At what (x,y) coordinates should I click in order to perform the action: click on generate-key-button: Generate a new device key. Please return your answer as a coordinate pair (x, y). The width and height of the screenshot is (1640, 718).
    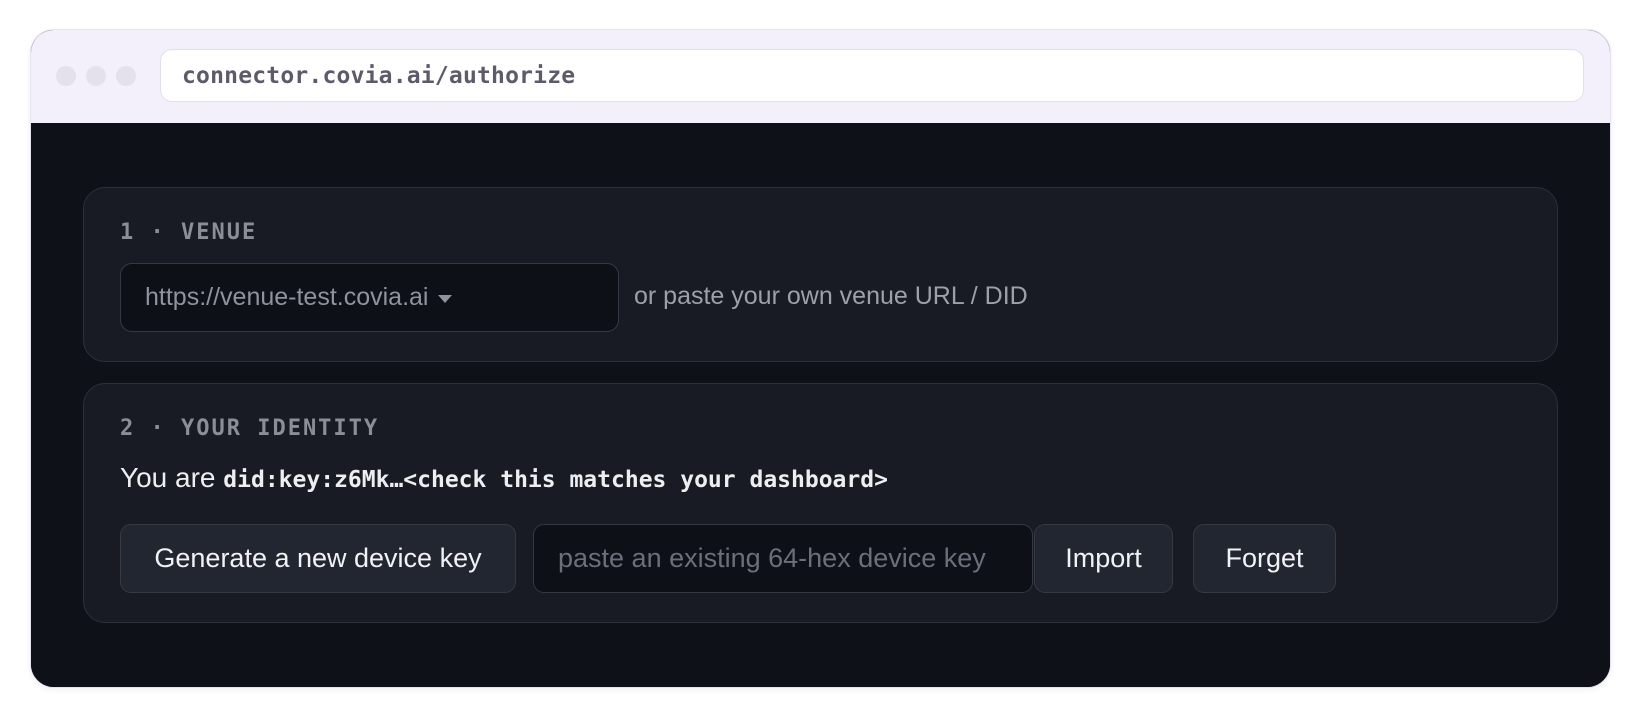
    Looking at the image, I should click on (318, 558).